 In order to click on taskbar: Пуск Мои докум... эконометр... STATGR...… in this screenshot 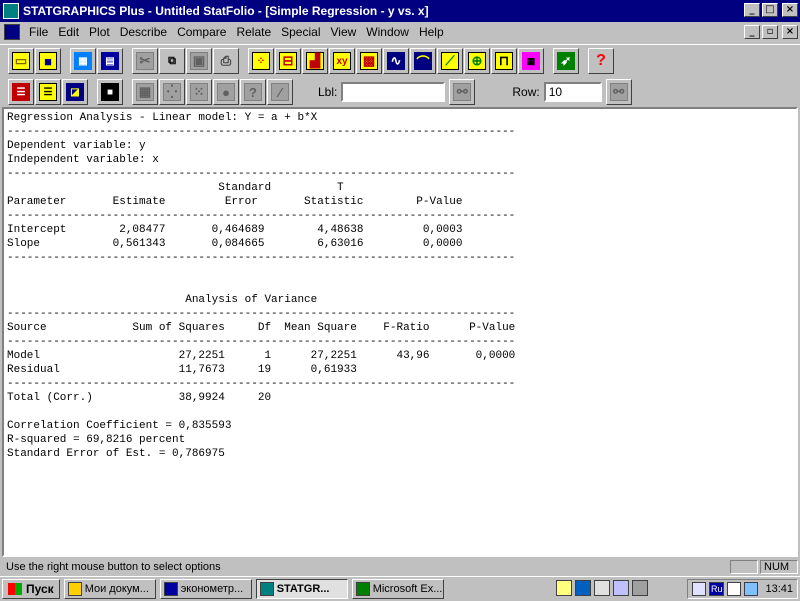, I will do `click(400, 588)`.